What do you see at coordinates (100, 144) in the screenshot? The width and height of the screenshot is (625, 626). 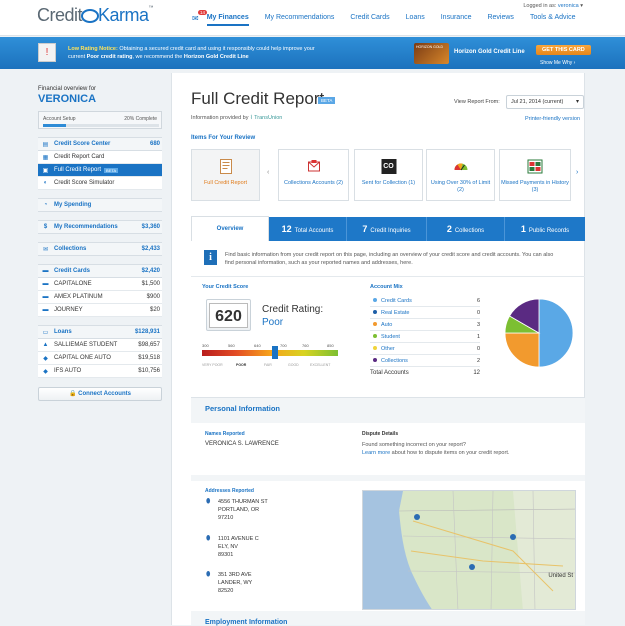 I see `sidebar-item-credit-score-center: ▤ Credit Score Center 680` at bounding box center [100, 144].